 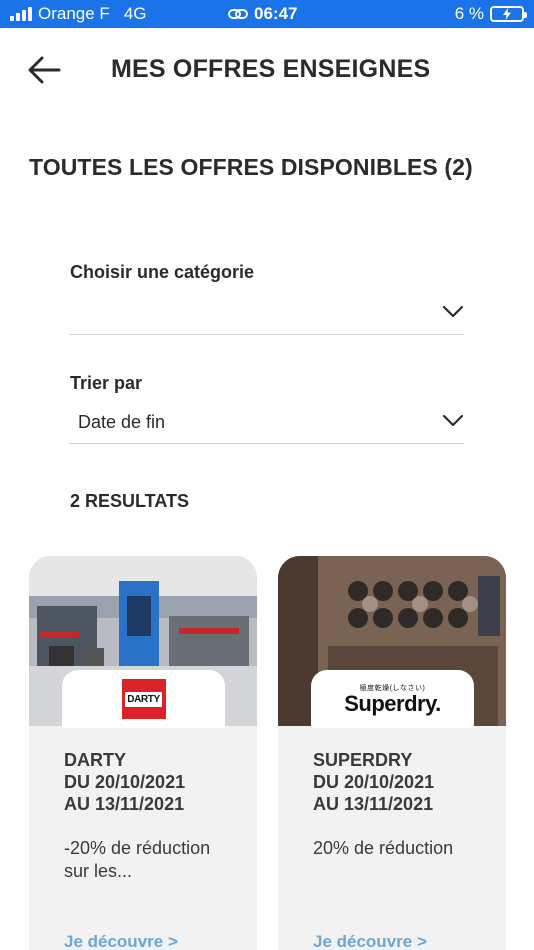 I want to click on superdry-logo: 極度乾燥(しなさい) Superdry., so click(x=392, y=699).